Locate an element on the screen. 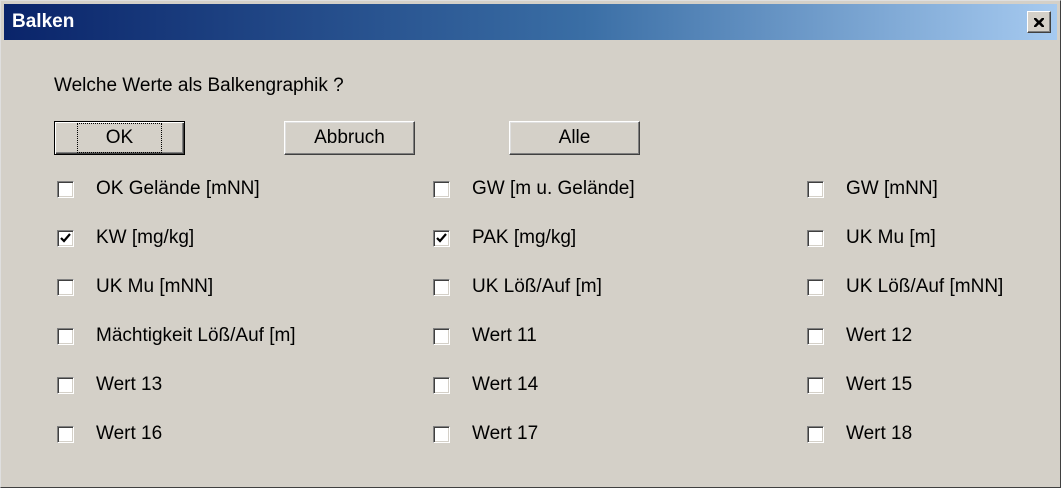 Image resolution: width=1061 pixels, height=488 pixels. option-checkbox: Wert 15 is located at coordinates (859, 385).